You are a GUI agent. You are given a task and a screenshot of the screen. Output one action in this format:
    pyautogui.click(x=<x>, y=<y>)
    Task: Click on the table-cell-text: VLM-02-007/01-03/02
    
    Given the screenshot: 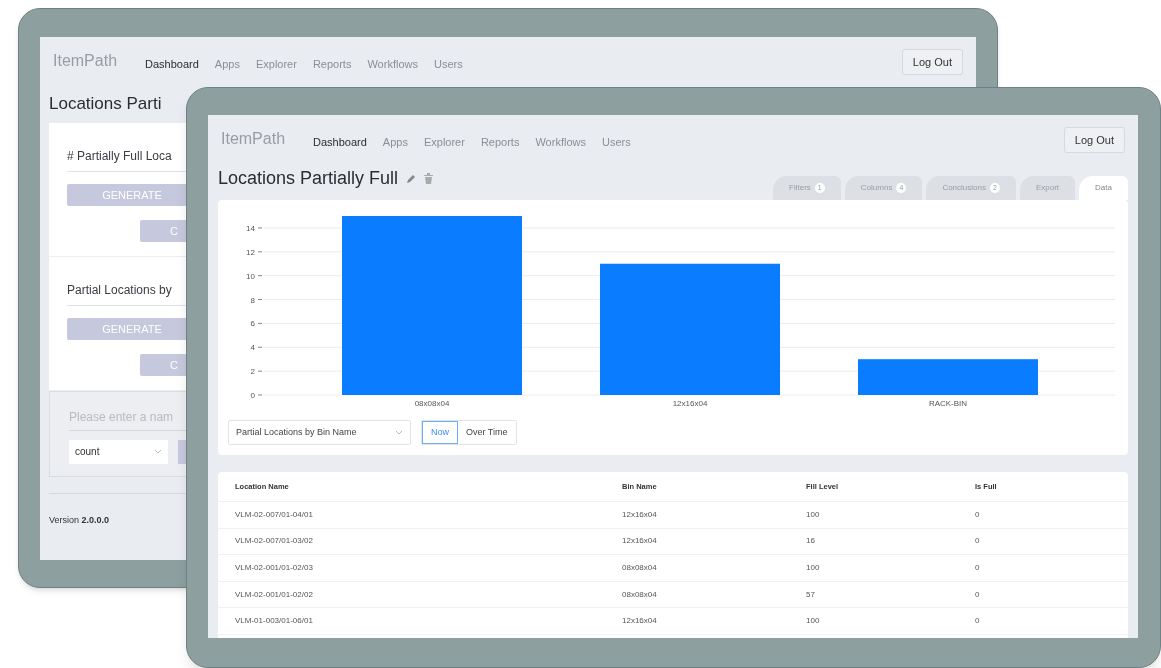 What is the action you would take?
    pyautogui.click(x=274, y=541)
    